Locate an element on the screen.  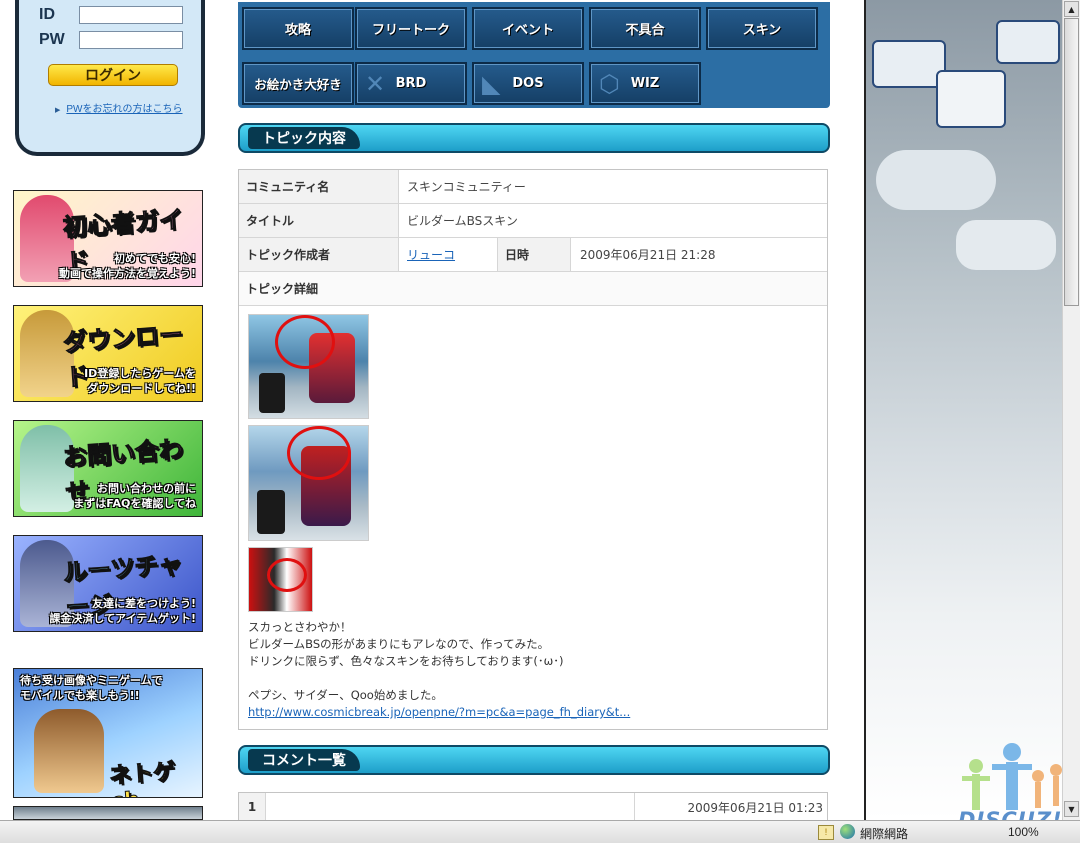
tab-brd: ✕ BRD is located at coordinates (411, 83).